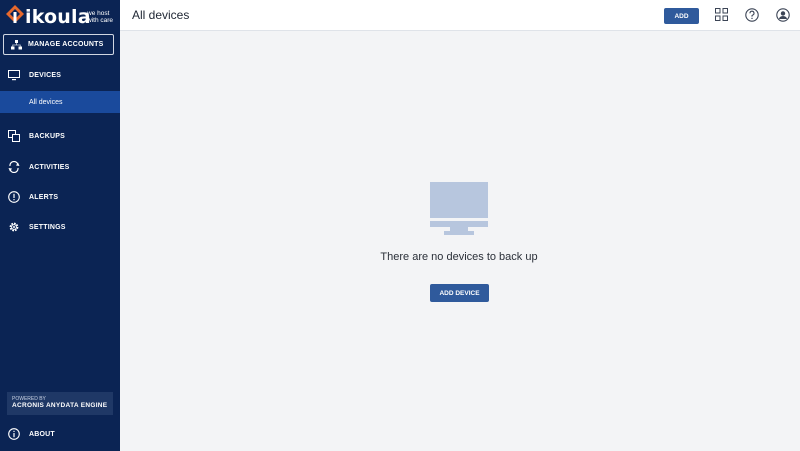 This screenshot has width=800, height=451. I want to click on sidebar-item-backups: BACKUPS, so click(60, 136).